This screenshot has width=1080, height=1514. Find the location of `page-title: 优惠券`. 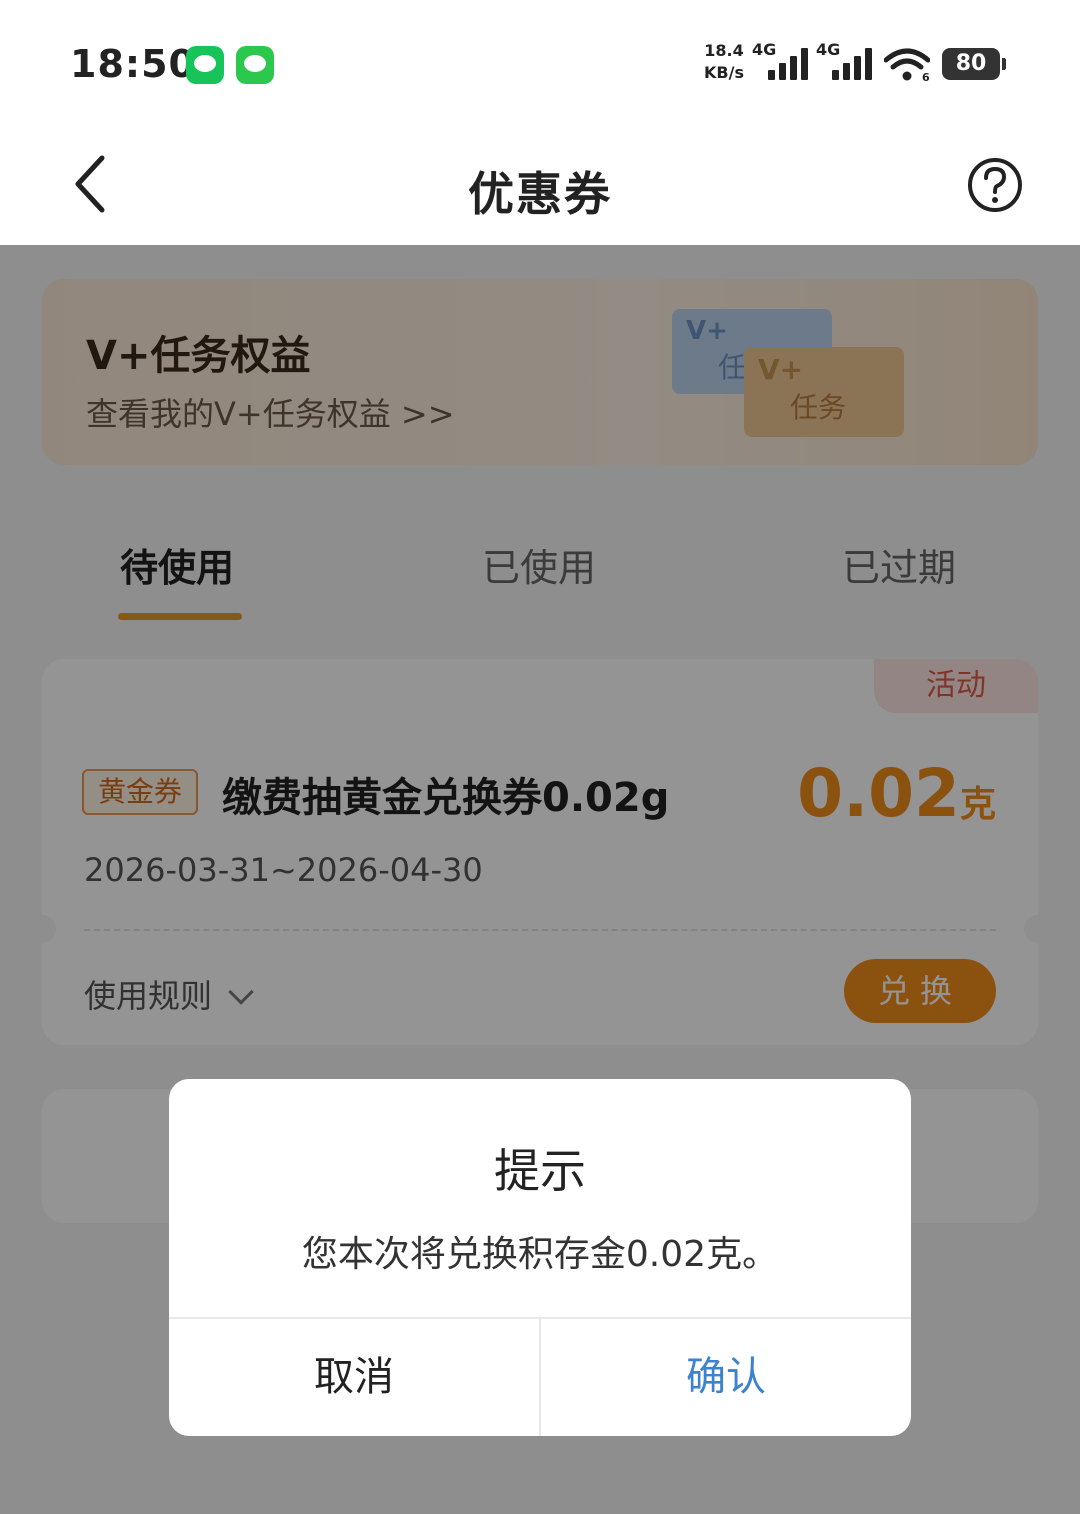

page-title: 优惠券 is located at coordinates (540, 194).